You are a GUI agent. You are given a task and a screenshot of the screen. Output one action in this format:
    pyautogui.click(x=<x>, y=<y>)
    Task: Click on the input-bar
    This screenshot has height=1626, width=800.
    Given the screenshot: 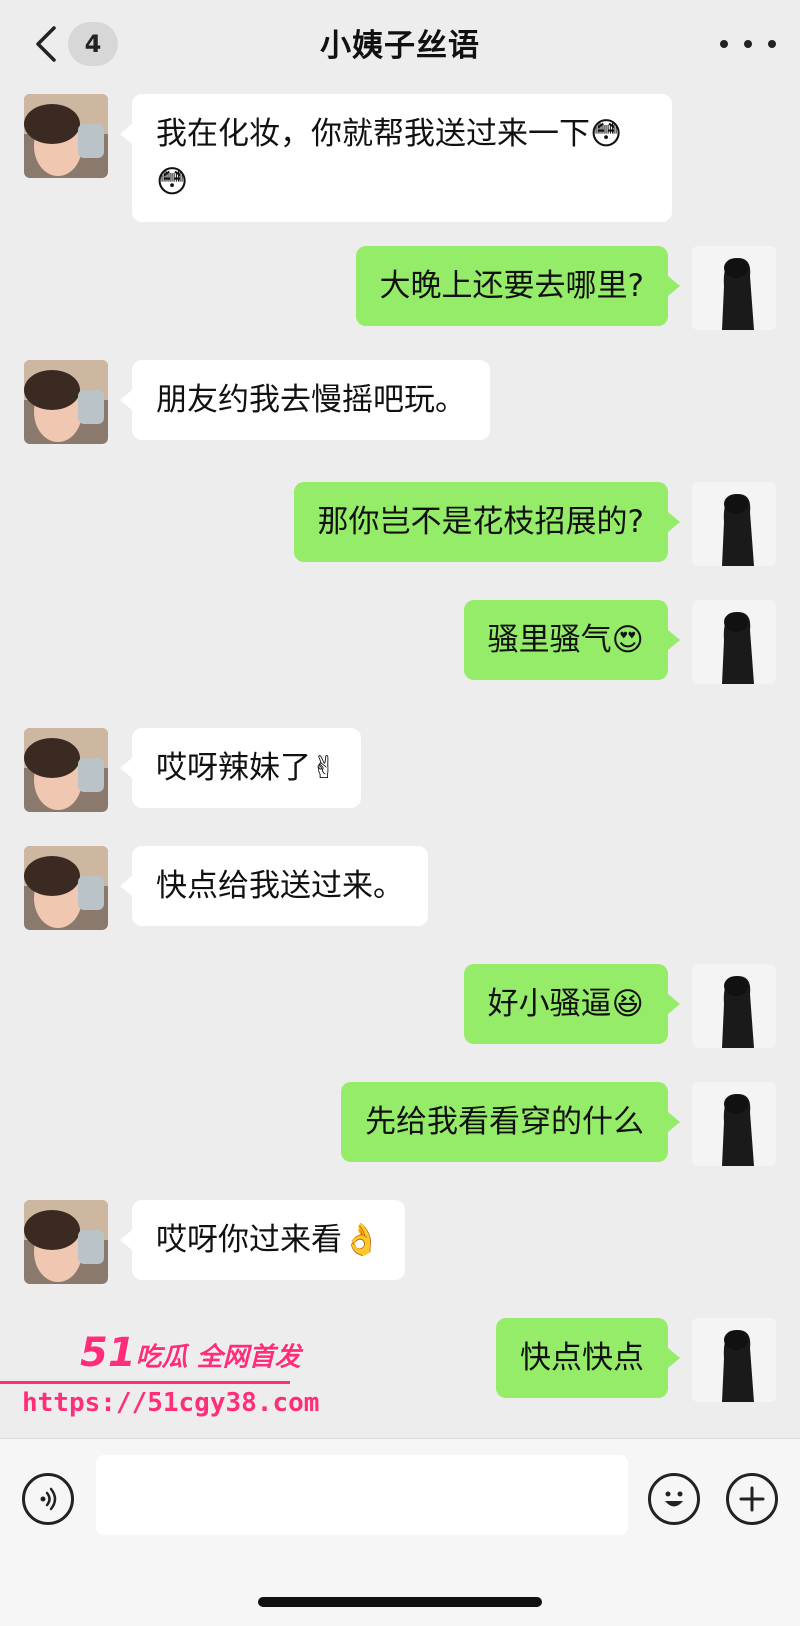 What is the action you would take?
    pyautogui.click(x=400, y=1532)
    